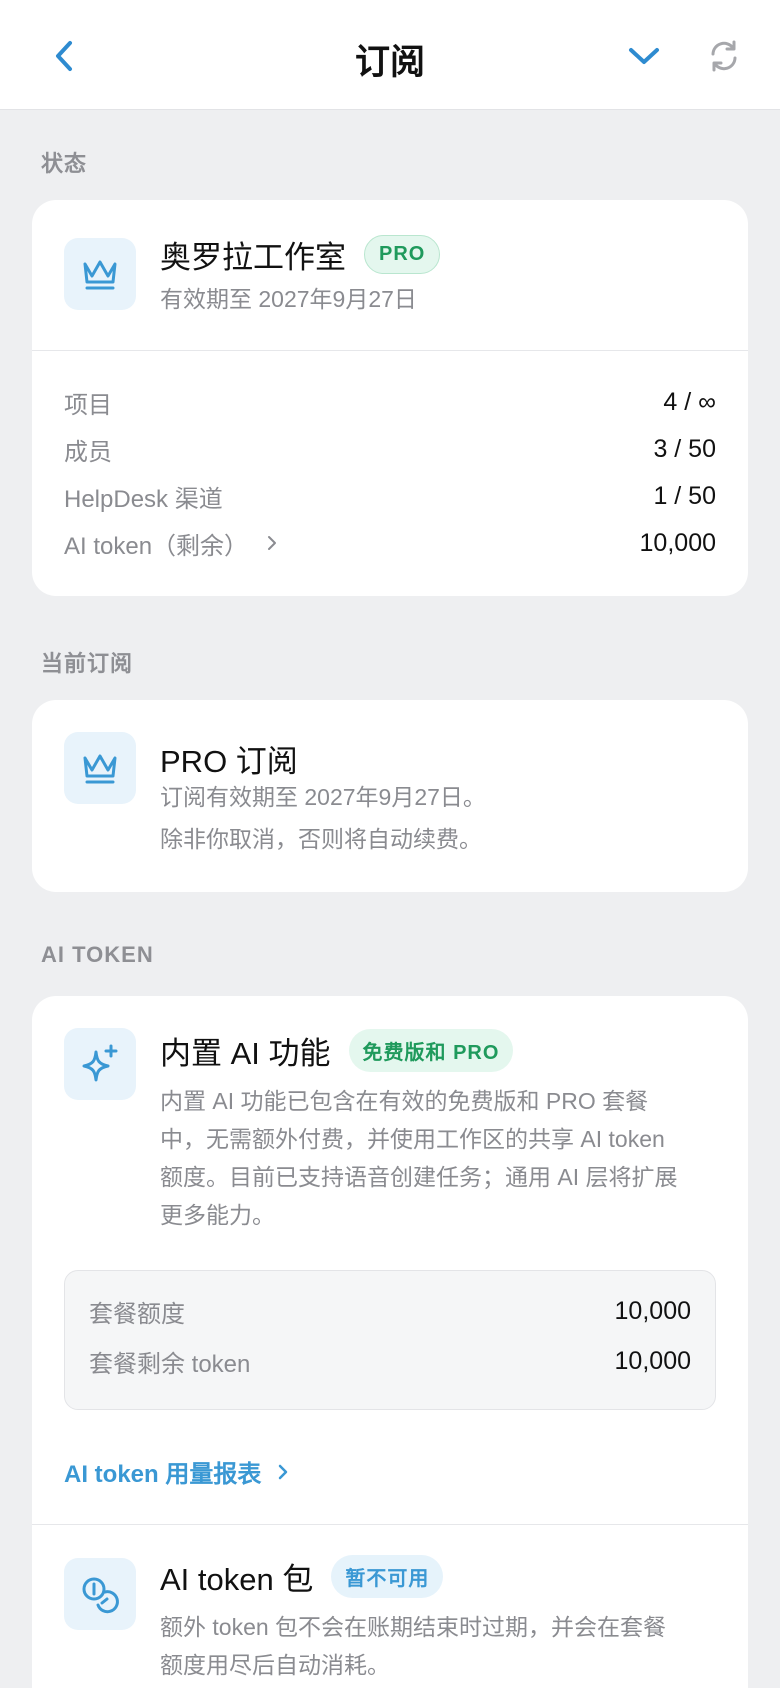  Describe the element at coordinates (288, 299) in the screenshot. I see `valid-until: 有效期至 2027年9月27日` at that location.